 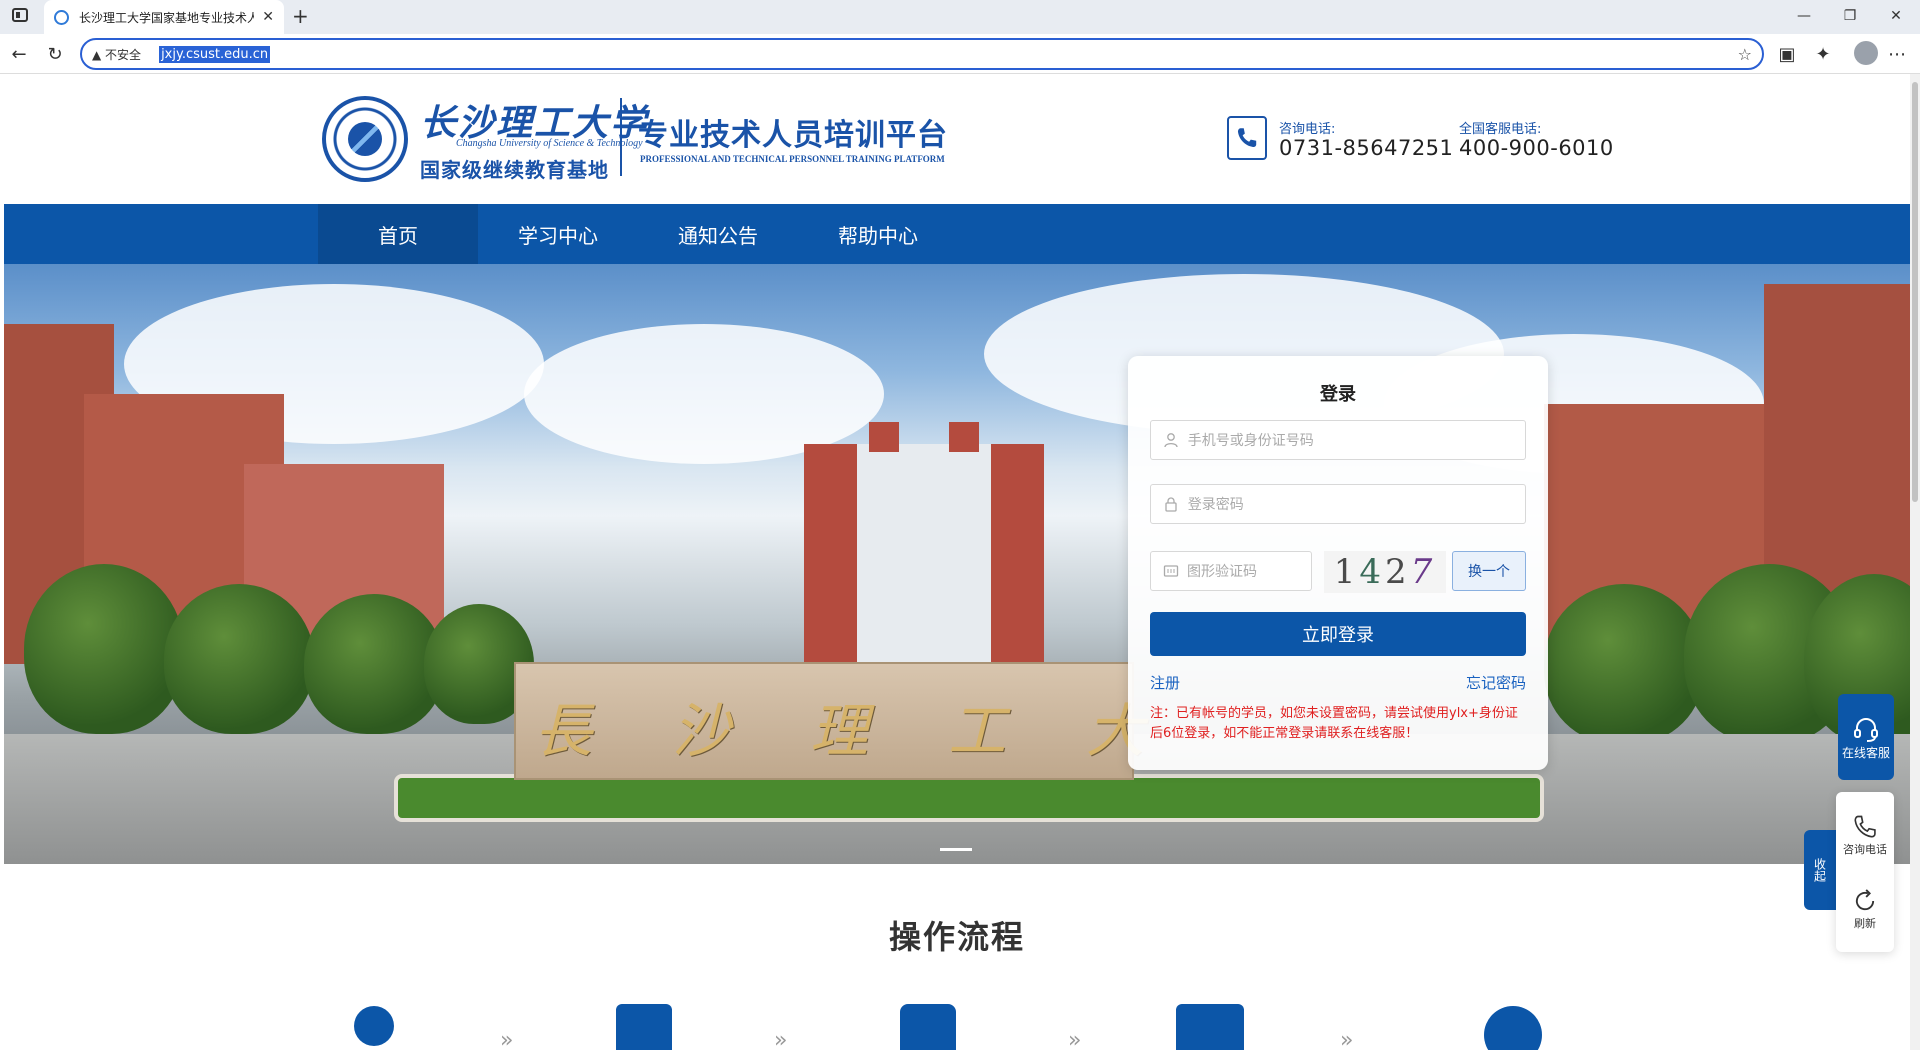 I want to click on education-base-label: 国家级继续教育基地, so click(x=514, y=170).